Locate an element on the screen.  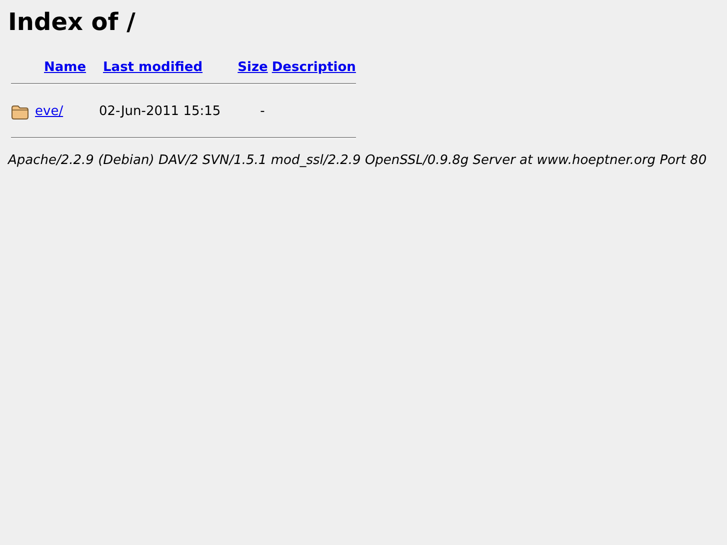
server-signature: Apache/2.2.9 (Debian) DAV/2 SVN/1.5.1 mod_ssl/2.2.9 OpenSSL/0.9.8g Server at www.hoeptner.org Port 80 is located at coordinates (357, 160).